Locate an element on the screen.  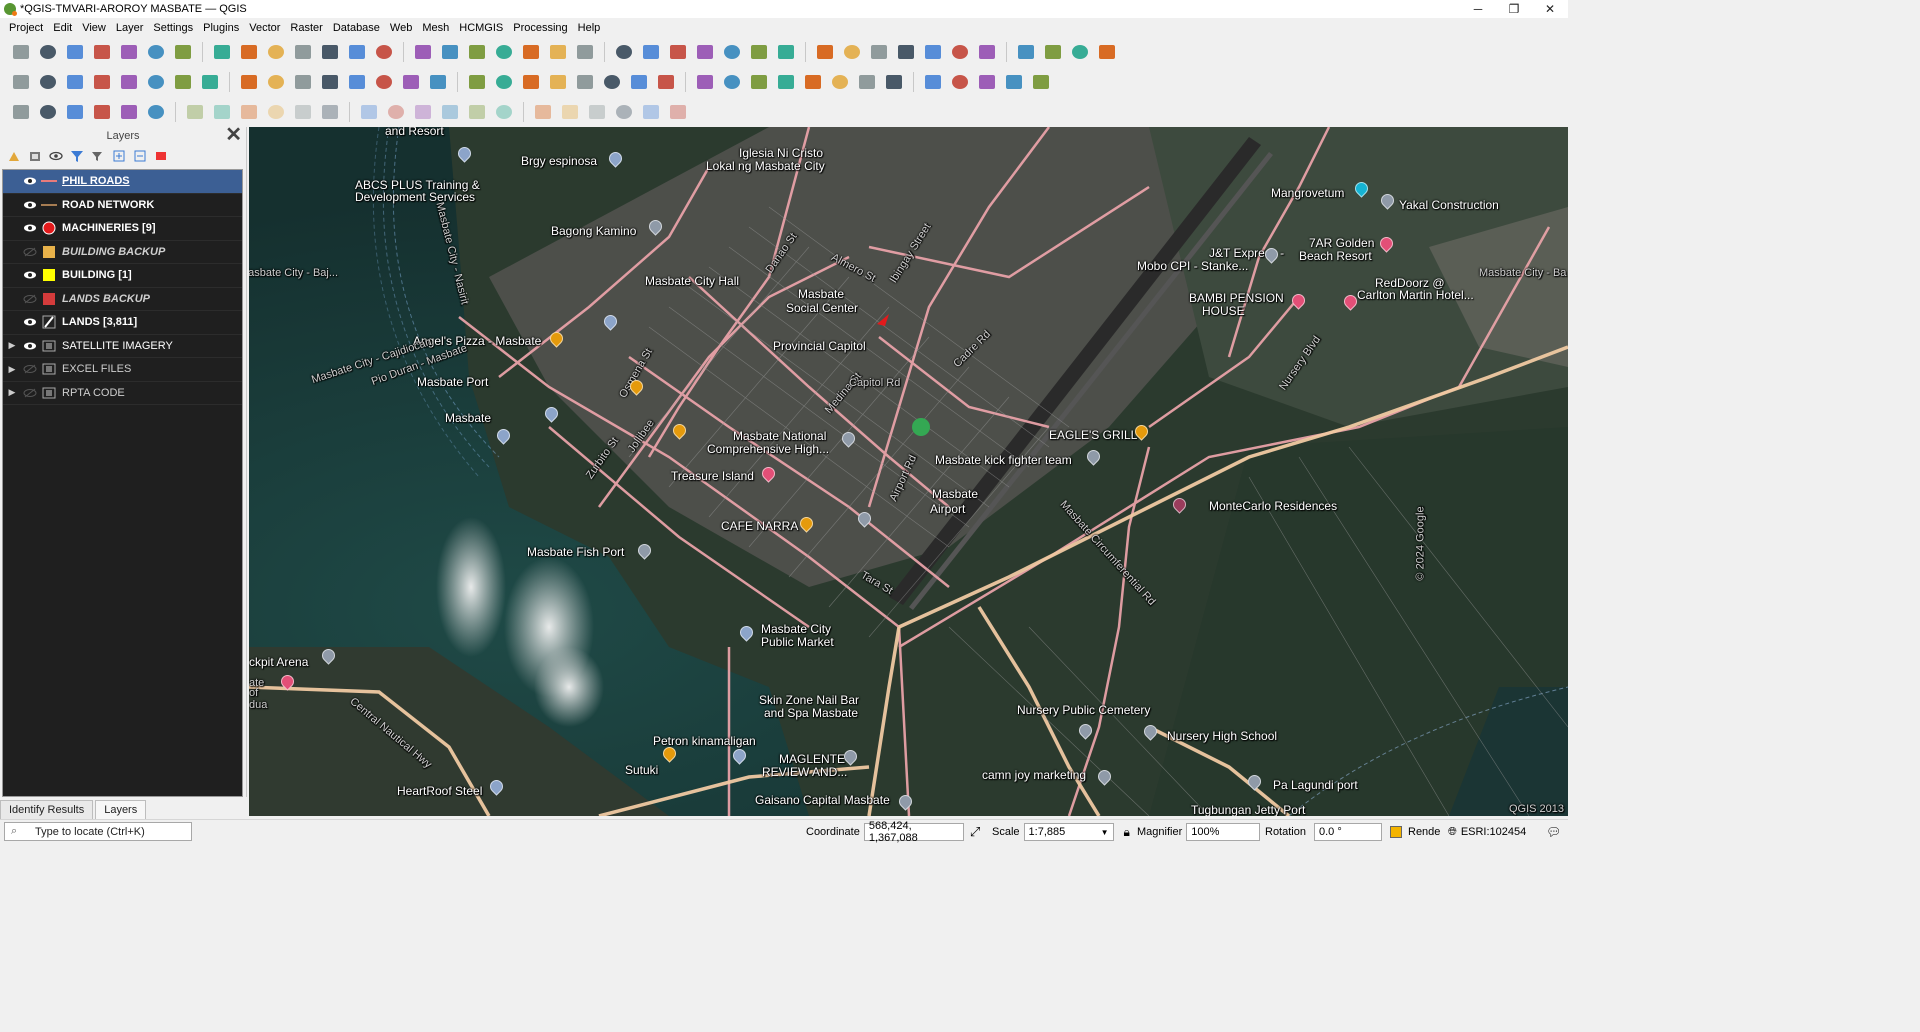
menu-layer: Layer is located at coordinates (130, 28).